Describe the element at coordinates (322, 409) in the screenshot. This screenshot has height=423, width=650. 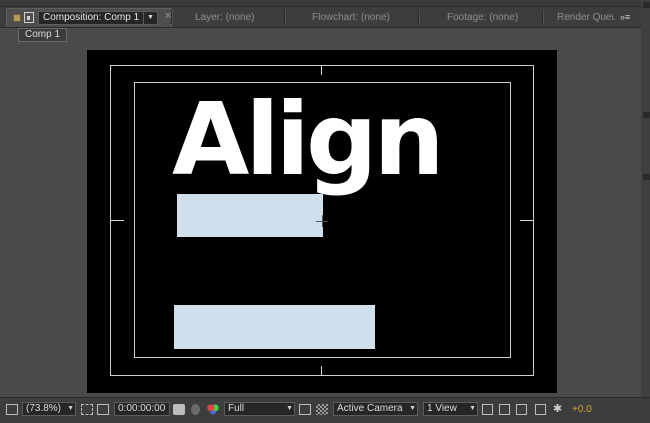
I see `transparency-grid-icon` at that location.